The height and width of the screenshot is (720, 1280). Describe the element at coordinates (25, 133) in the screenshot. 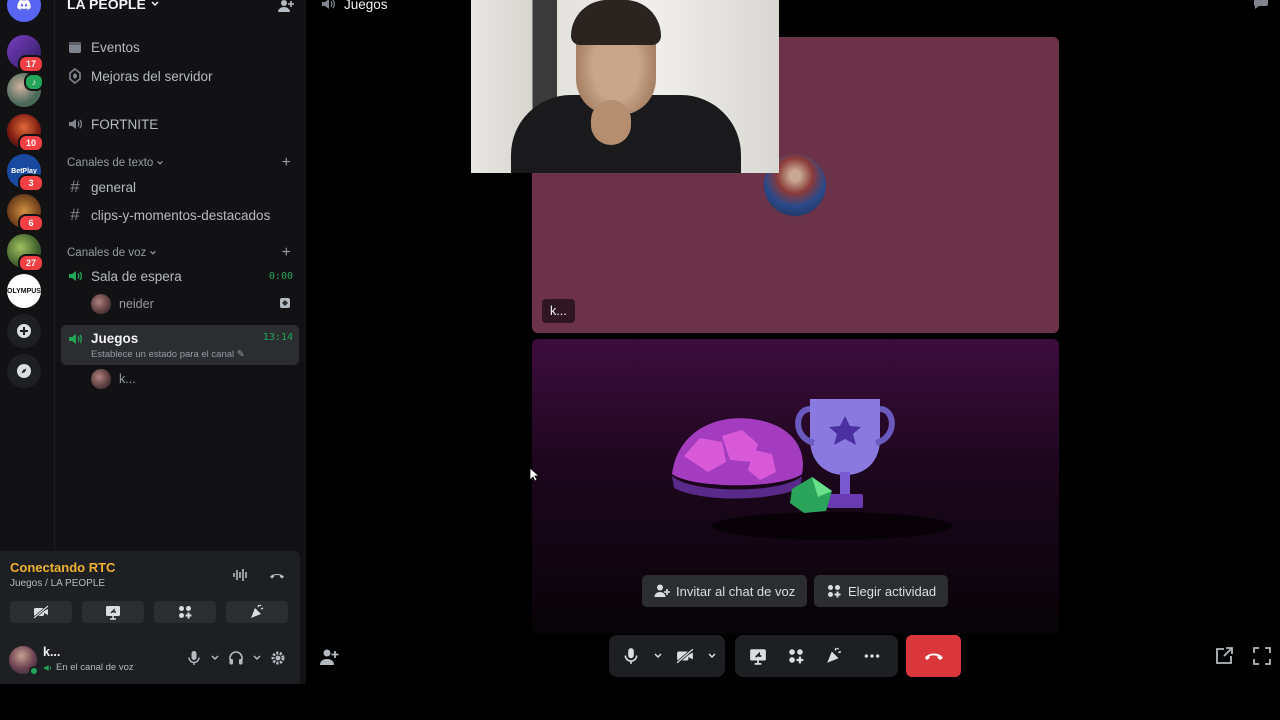

I see `server-icon-3: 10` at that location.